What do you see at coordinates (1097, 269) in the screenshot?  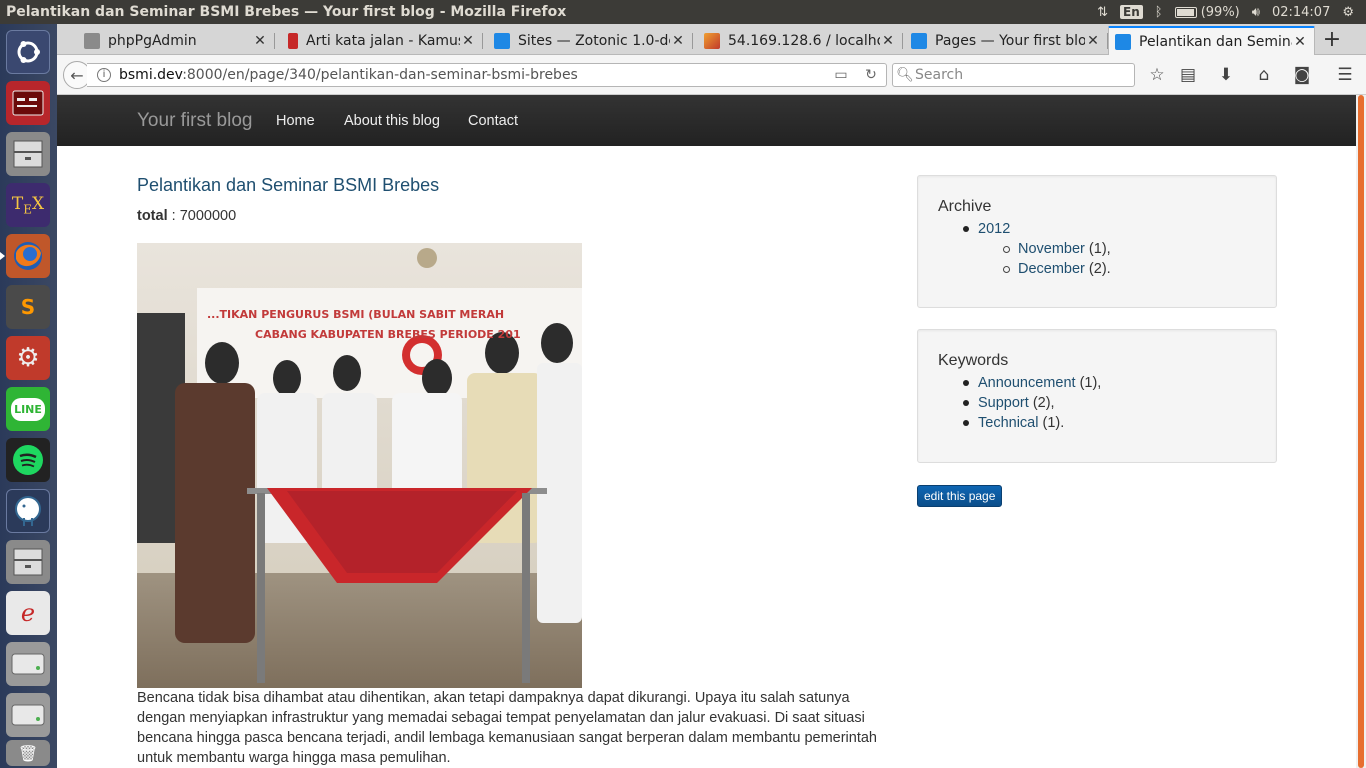 I see `archive-month-item: December (2).` at bounding box center [1097, 269].